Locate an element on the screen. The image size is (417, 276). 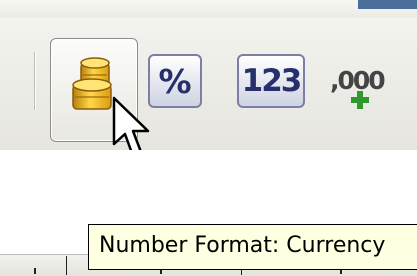
toolbar-separator is located at coordinates (34, 81).